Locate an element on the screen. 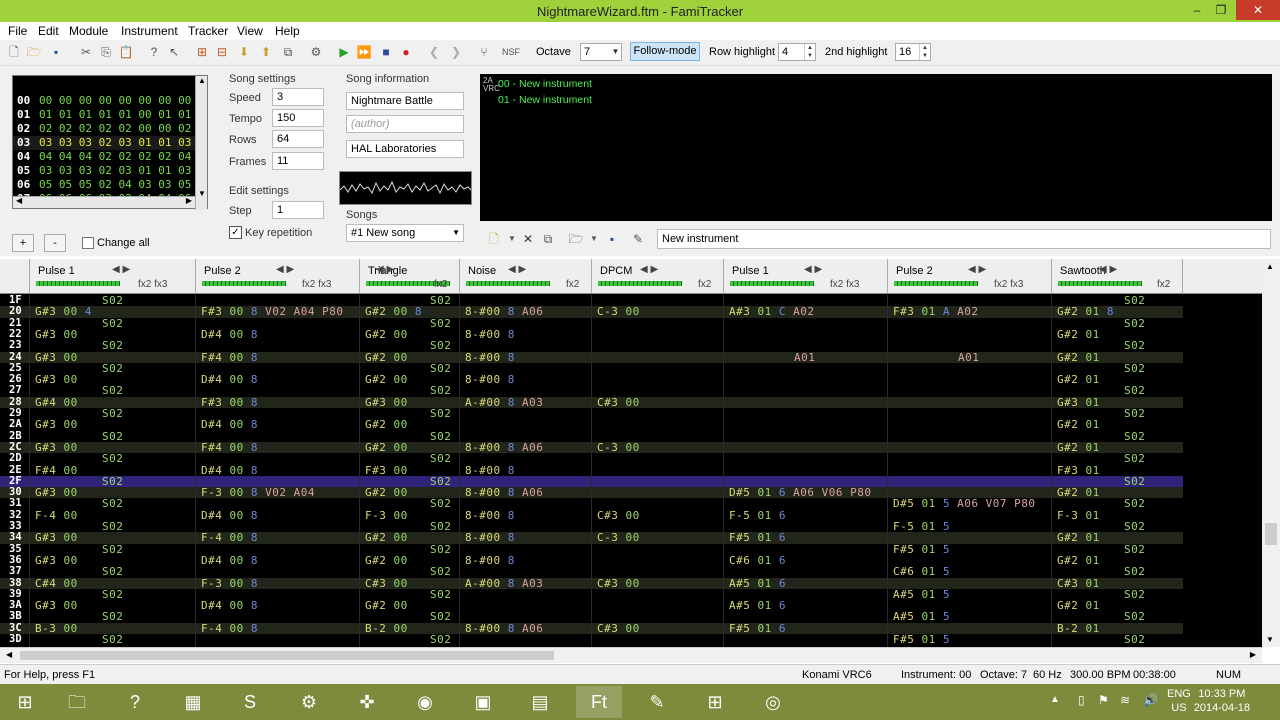  song-copyright-field: HAL Laboratories is located at coordinates (405, 149).